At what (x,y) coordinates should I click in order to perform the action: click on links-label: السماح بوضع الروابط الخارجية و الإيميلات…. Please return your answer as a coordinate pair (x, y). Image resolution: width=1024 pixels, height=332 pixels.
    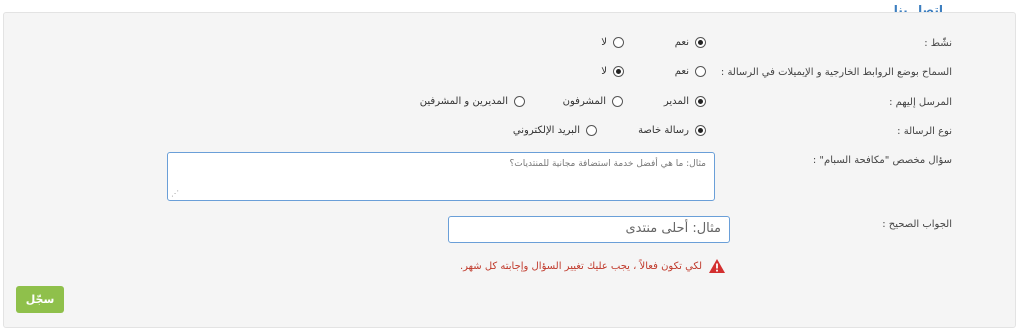
    Looking at the image, I should click on (836, 72).